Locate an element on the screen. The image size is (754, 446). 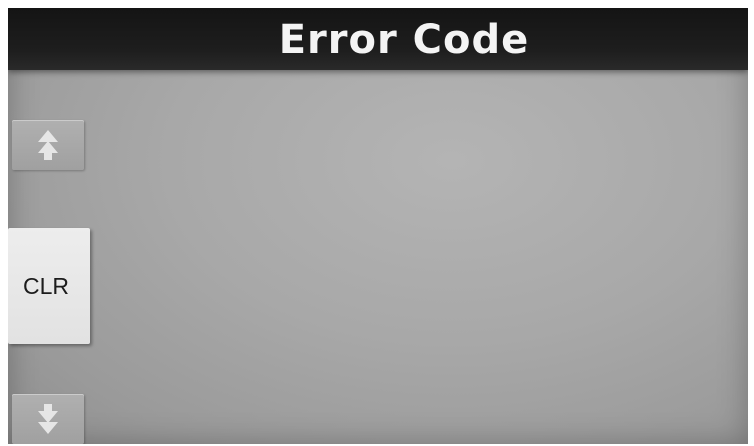
scroll-down-button is located at coordinates (48, 419).